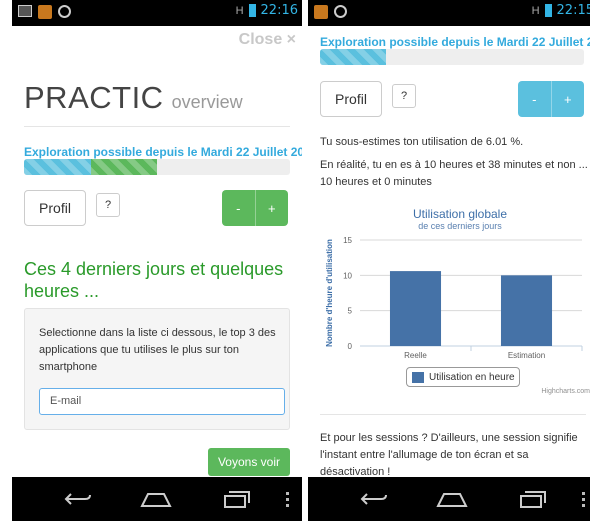 This screenshot has height=521, width=590. What do you see at coordinates (279, 10) in the screenshot?
I see `status-clock: 22:16` at bounding box center [279, 10].